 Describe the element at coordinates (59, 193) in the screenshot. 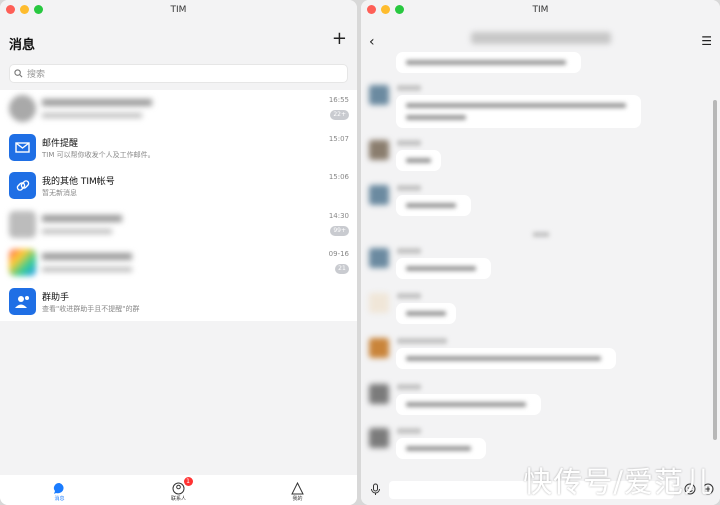

I see `conversation-preview: 暂无新消息` at that location.